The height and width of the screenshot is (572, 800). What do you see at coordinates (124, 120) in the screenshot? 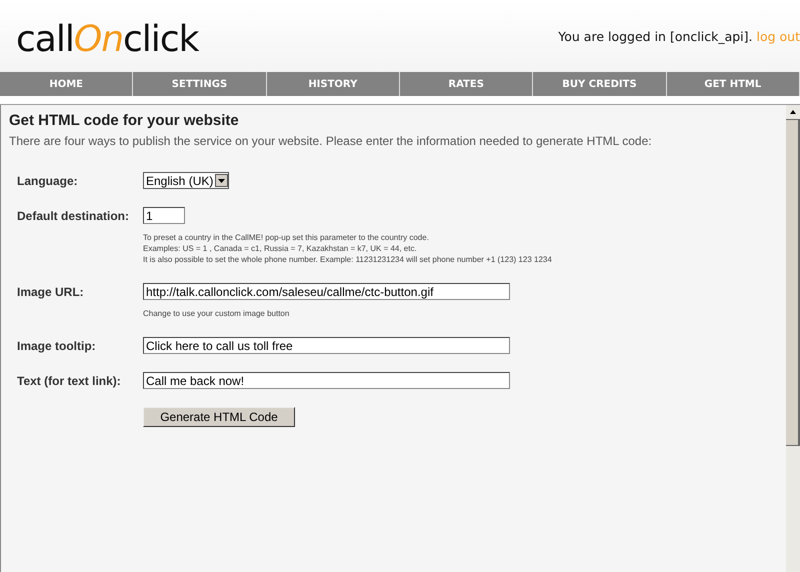
I see `page-title: Get HTML code for your website` at bounding box center [124, 120].